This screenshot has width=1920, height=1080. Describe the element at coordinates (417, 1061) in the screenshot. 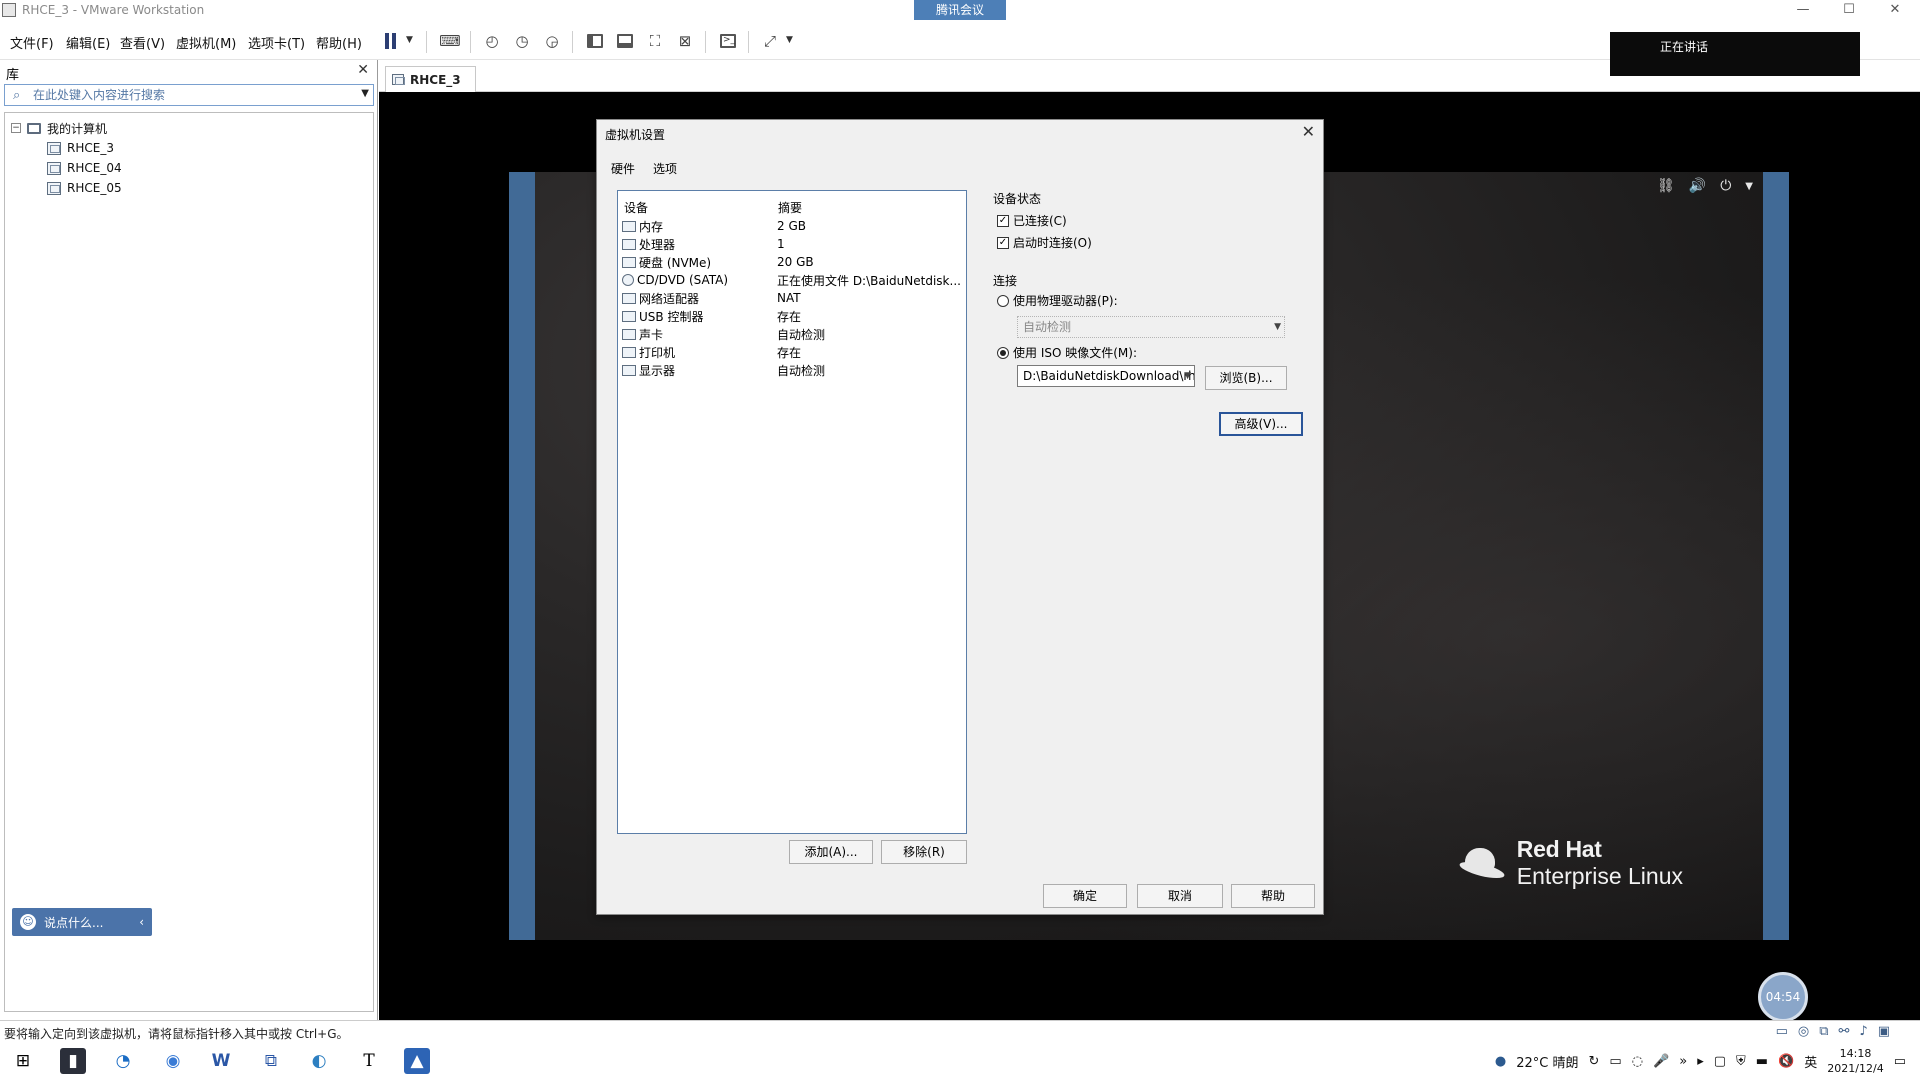

I see `photos-app-icon: ▲` at that location.